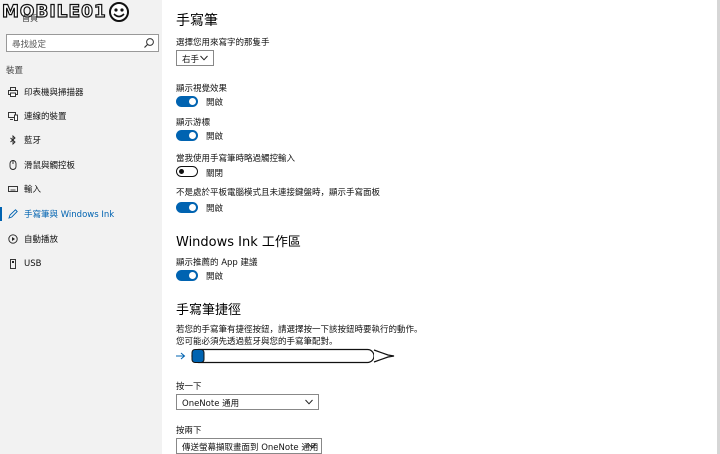  I want to click on toggle-label: 當我使用手寫筆時略過觸控輸入, so click(236, 159).